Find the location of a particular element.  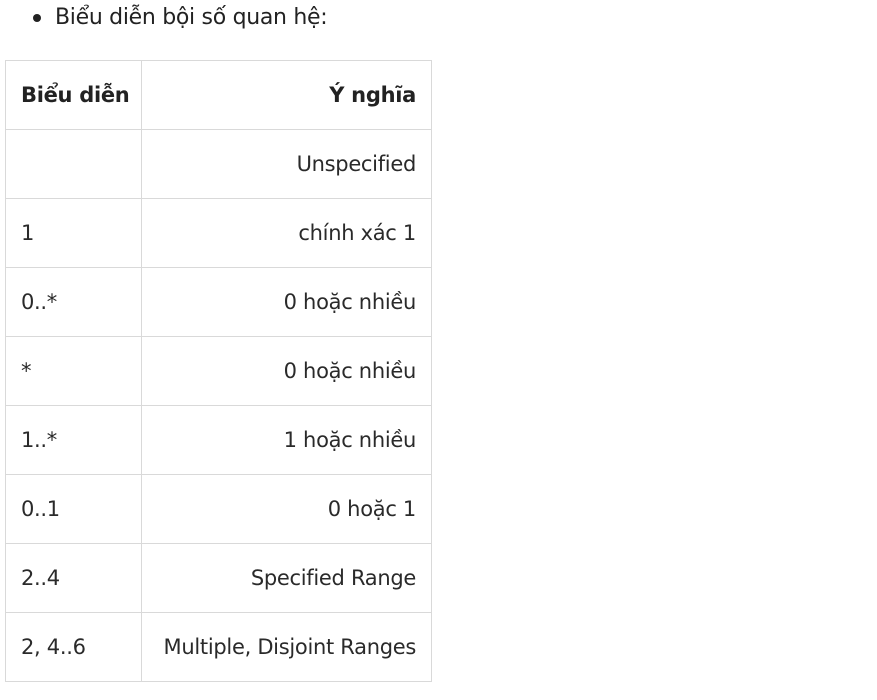

header-notation: Biểu diễn is located at coordinates (73, 95).